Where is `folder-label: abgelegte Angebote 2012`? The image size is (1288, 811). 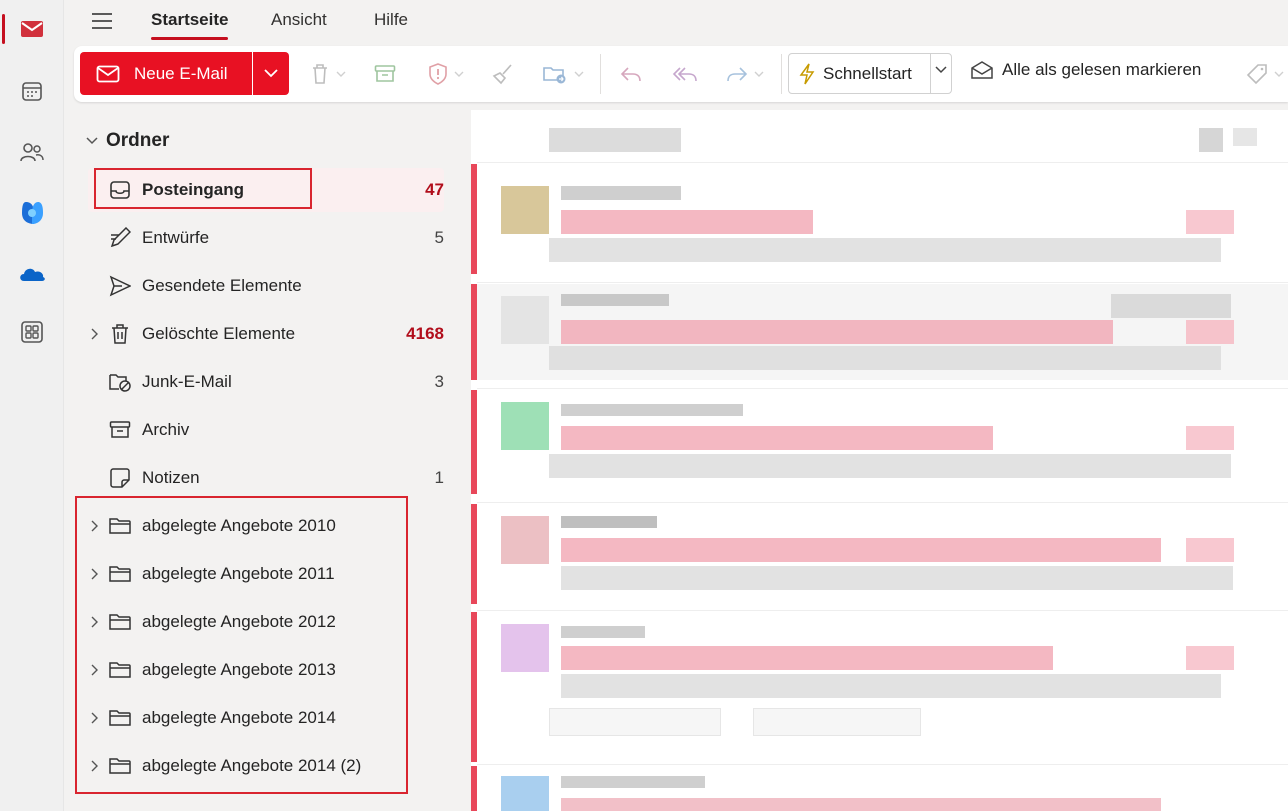
folder-label: abgelegte Angebote 2012 is located at coordinates (239, 621).